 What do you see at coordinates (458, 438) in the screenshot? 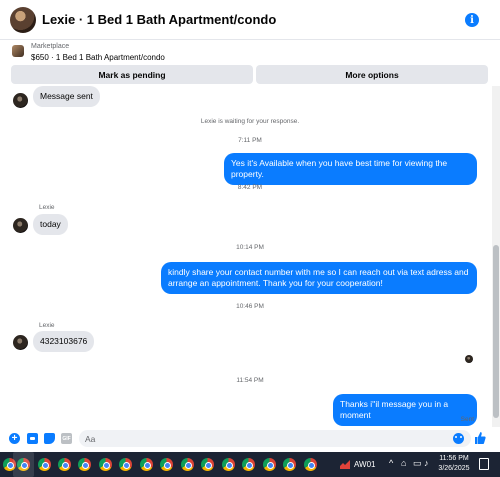
I see `emoji-icon` at bounding box center [458, 438].